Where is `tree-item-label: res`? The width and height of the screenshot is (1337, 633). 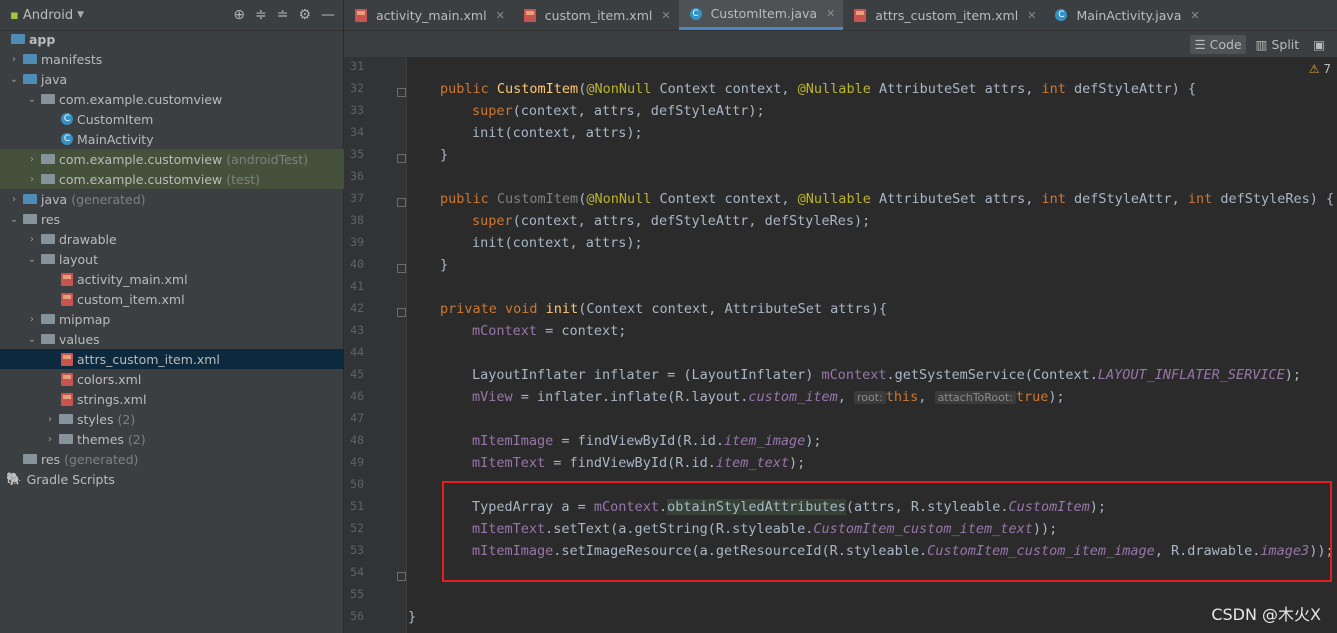 tree-item-label: res is located at coordinates (51, 219).